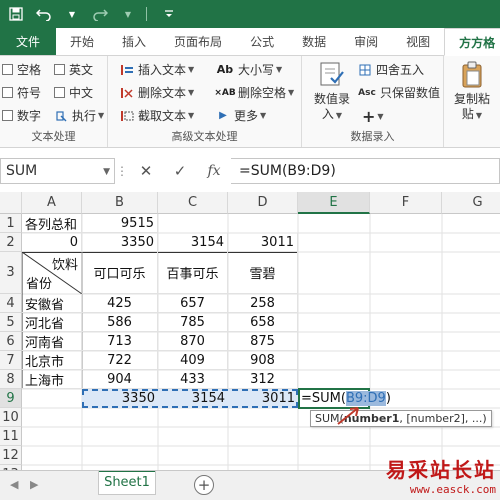  What do you see at coordinates (11, 379) in the screenshot?
I see `row-header-8: 8` at bounding box center [11, 379].